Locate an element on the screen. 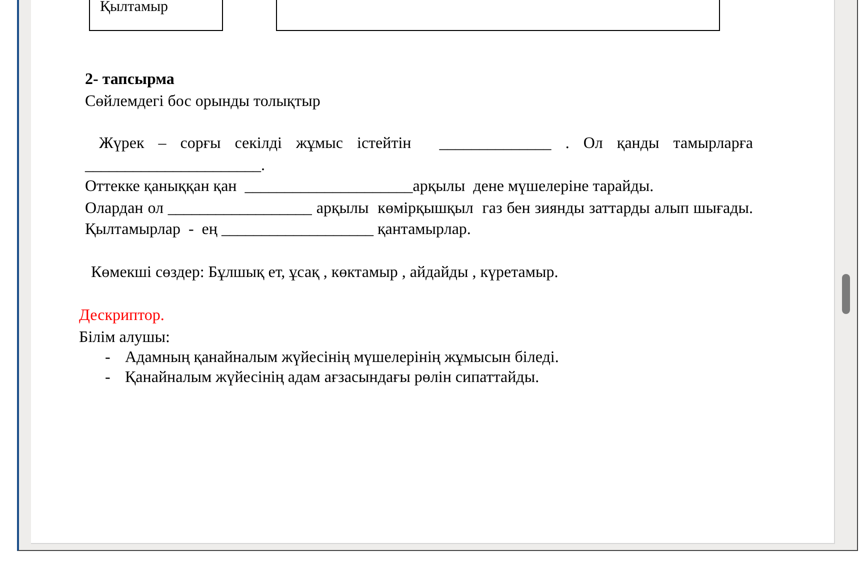 The width and height of the screenshot is (860, 562). exercise-paragraph: Олардан ол __________________ арқылы көмірқышқыл газ бен зиянды заттарды алып шығады. Қылтамырлар - ең ___________________ қантамырлар. is located at coordinates (419, 219).